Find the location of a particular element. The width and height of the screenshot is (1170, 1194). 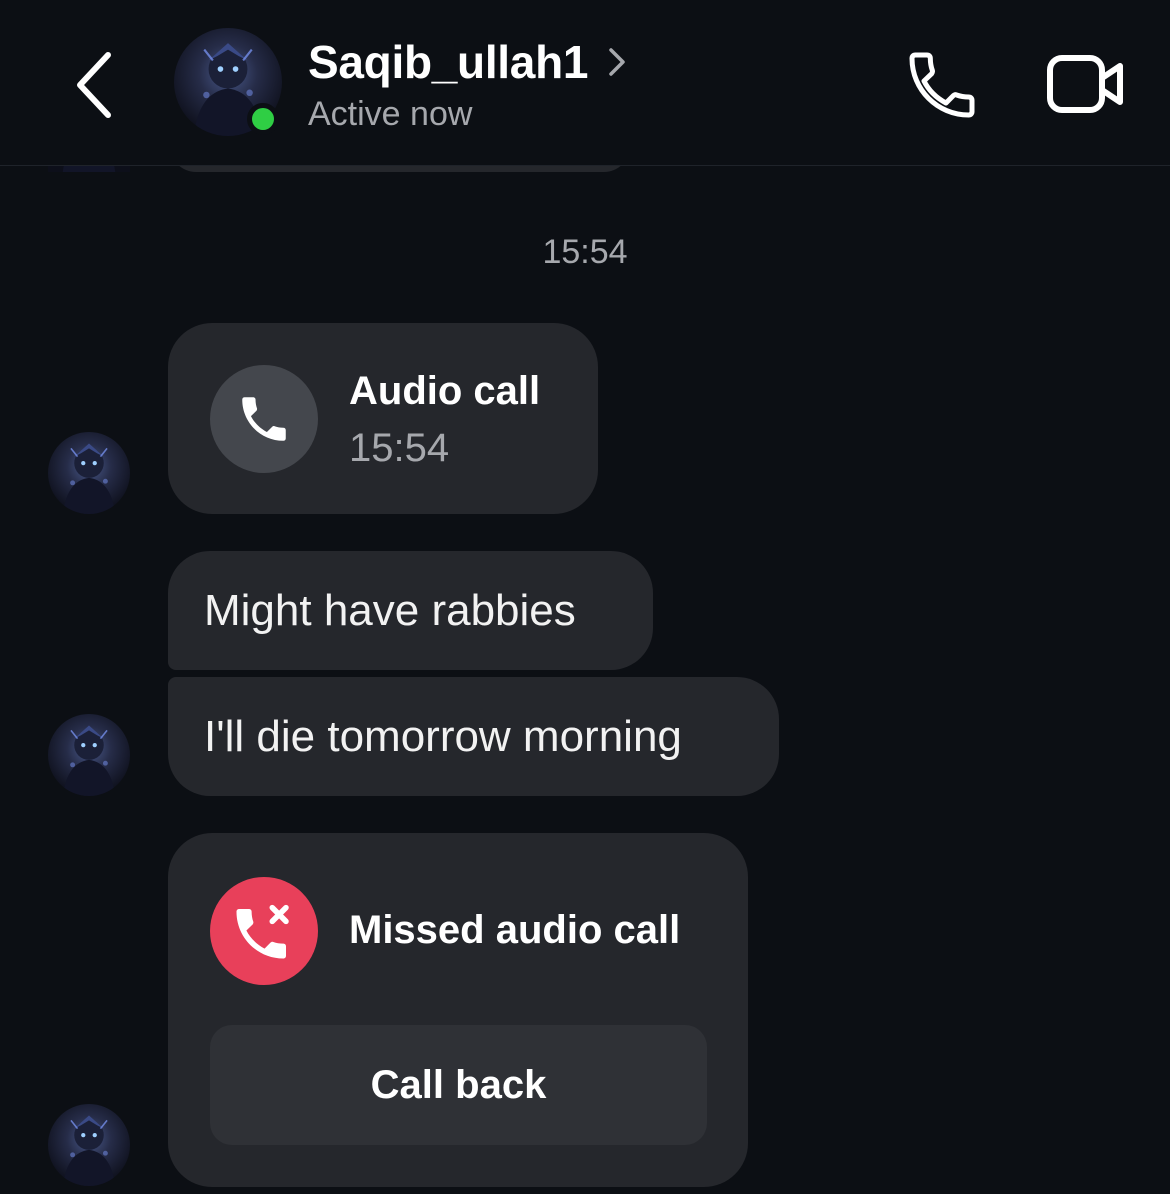

chat-header: Saqib_ullah1 Active now is located at coordinates (585, 83).